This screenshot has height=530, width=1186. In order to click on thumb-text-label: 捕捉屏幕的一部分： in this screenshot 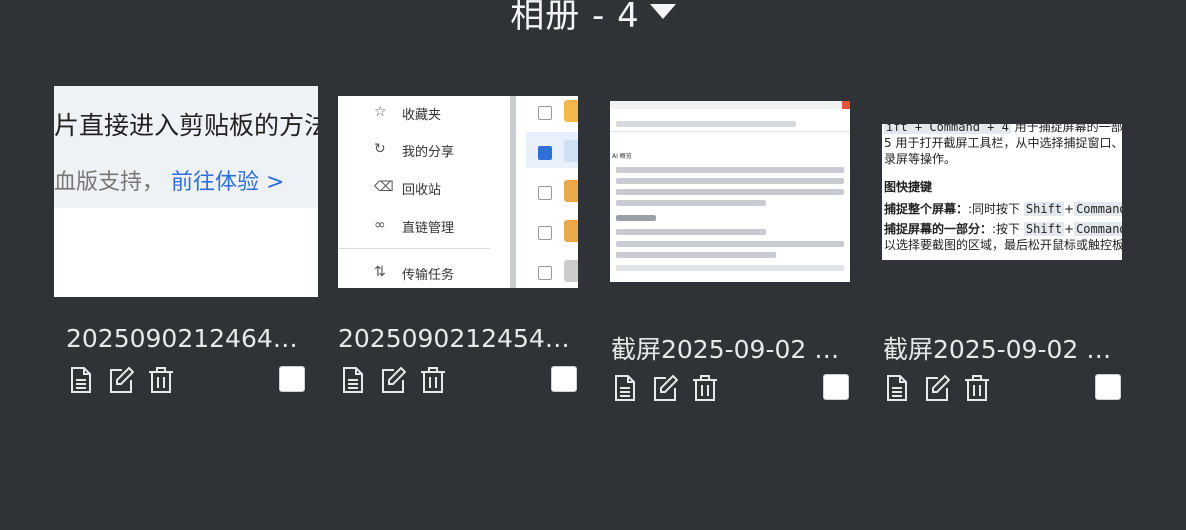, I will do `click(938, 229)`.